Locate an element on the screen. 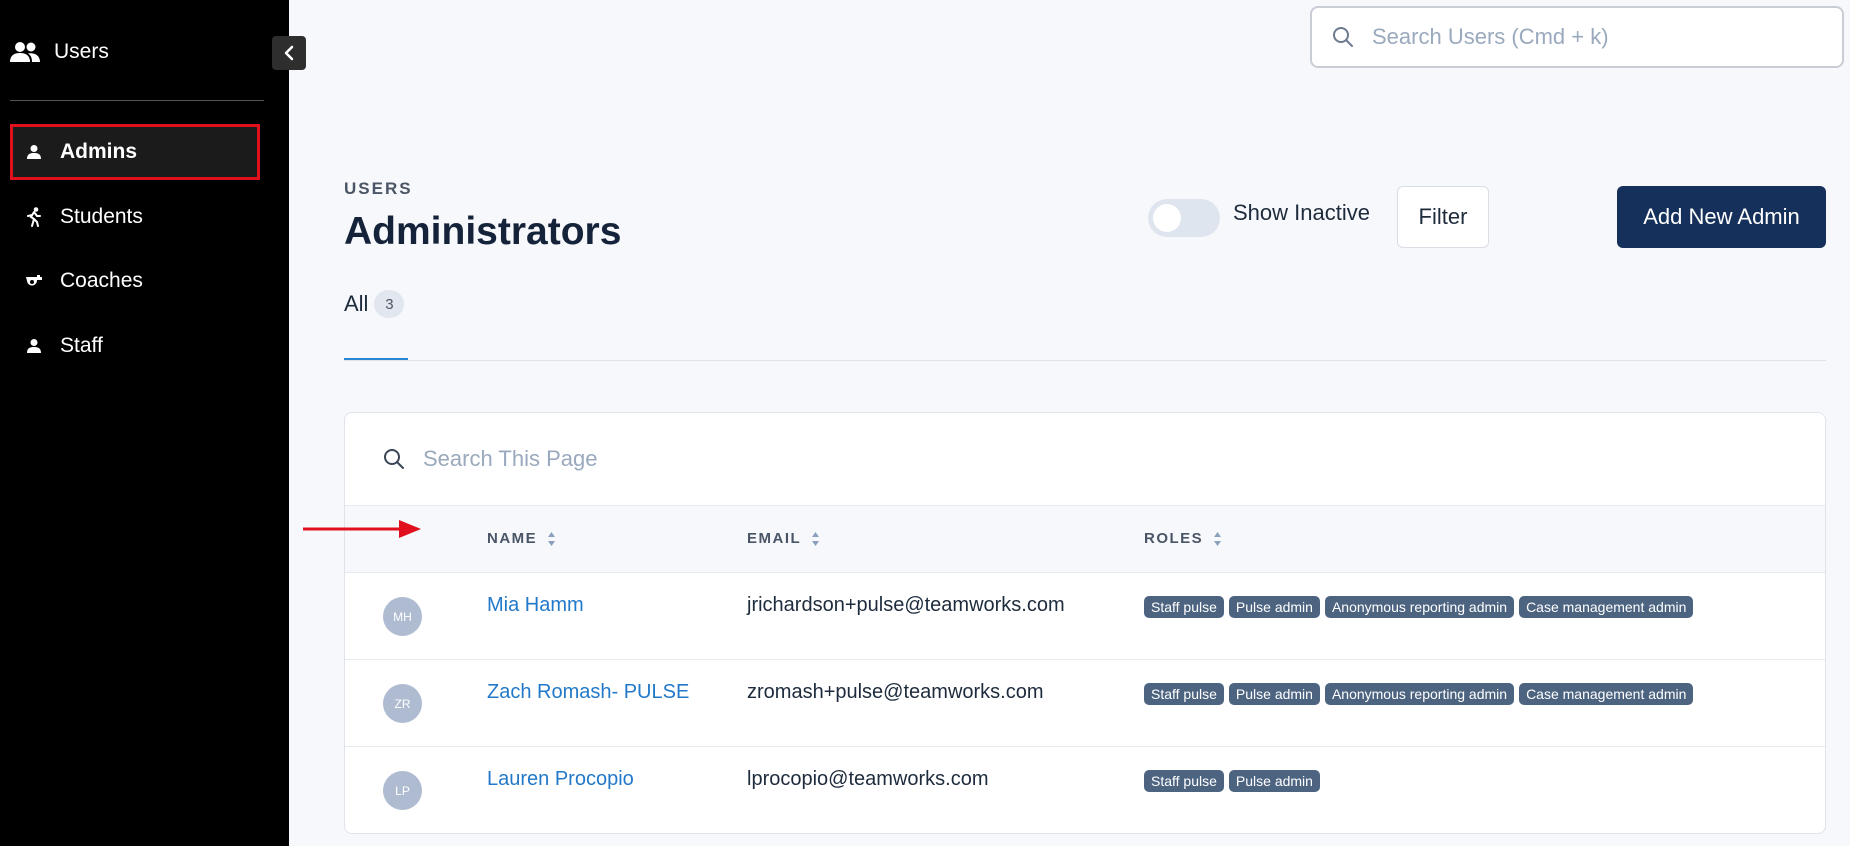 The height and width of the screenshot is (846, 1850). sidebar-item-label: Admins is located at coordinates (99, 151).